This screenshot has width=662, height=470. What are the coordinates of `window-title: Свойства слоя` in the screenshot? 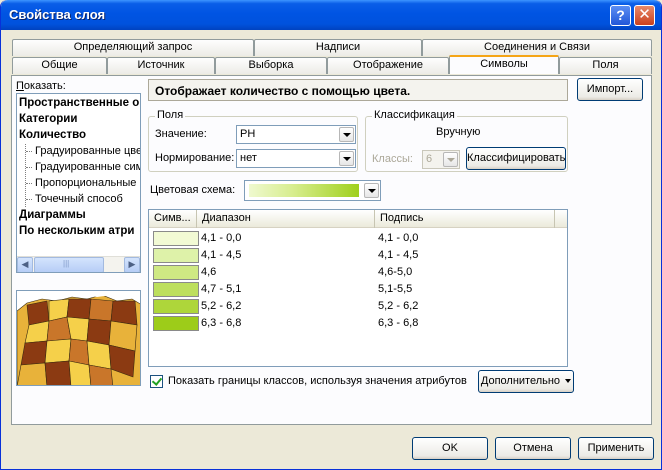 It's located at (57, 14).